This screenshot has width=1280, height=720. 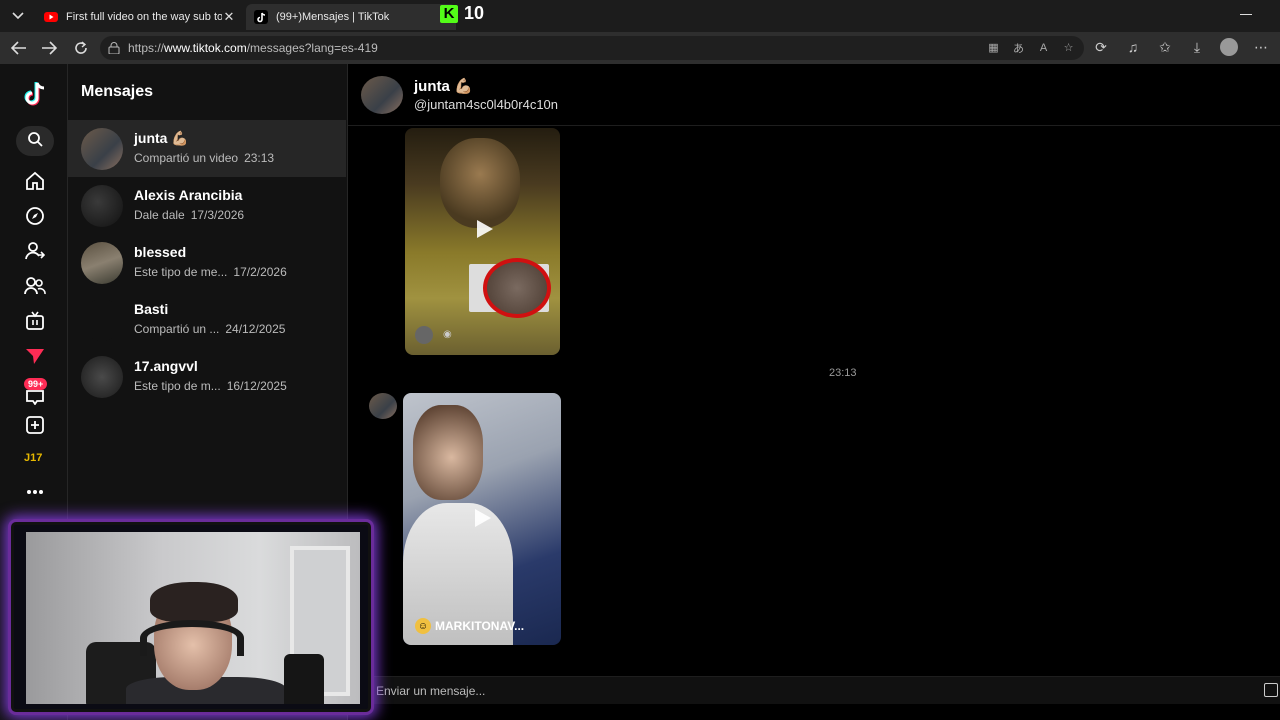 What do you see at coordinates (1068, 47) in the screenshot?
I see `favorite-star-icon: ☆` at bounding box center [1068, 47].